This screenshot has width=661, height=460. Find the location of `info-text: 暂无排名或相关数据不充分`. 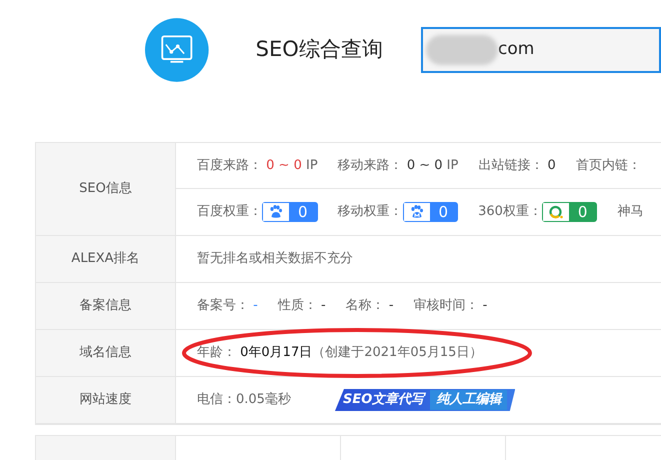

info-text: 暂无排名或相关数据不充分 is located at coordinates (275, 259).